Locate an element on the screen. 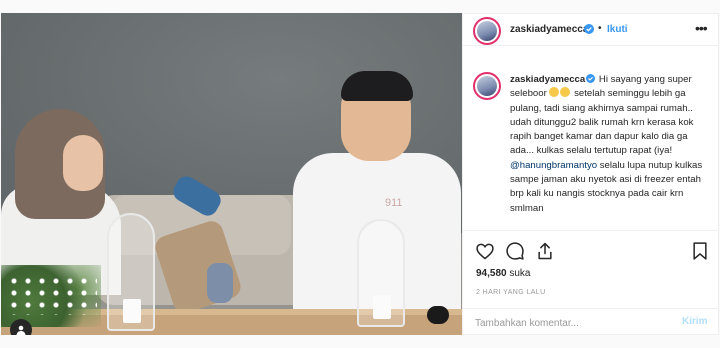  caption-username: zaskiadyamecca is located at coordinates (547, 79).